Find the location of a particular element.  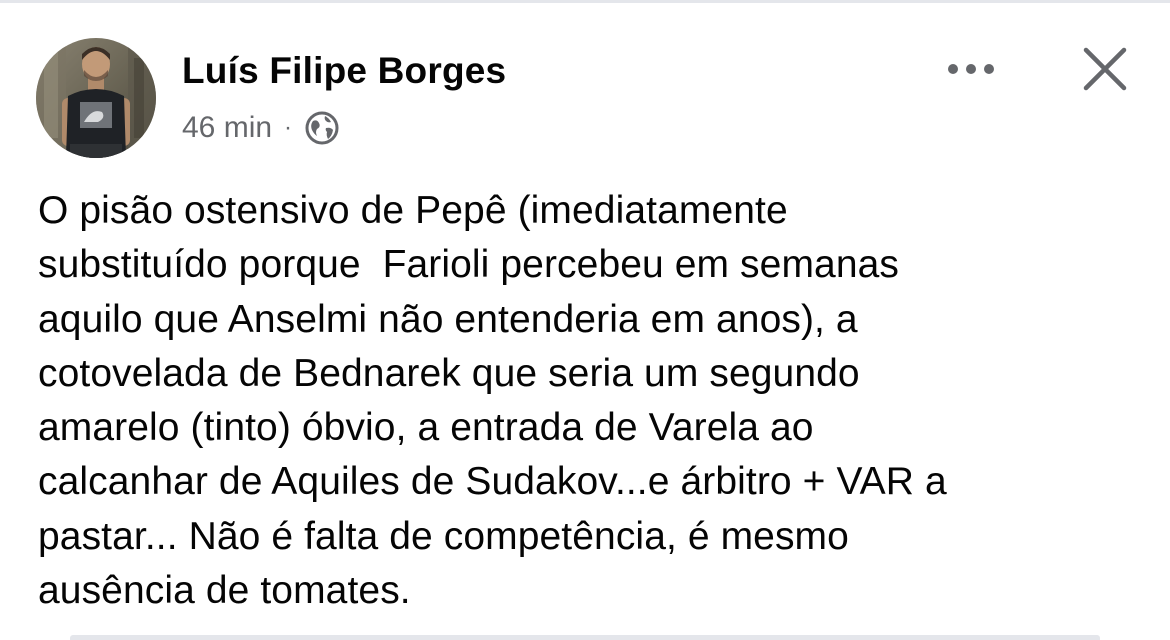

post-timestamp: 46 min is located at coordinates (227, 128).